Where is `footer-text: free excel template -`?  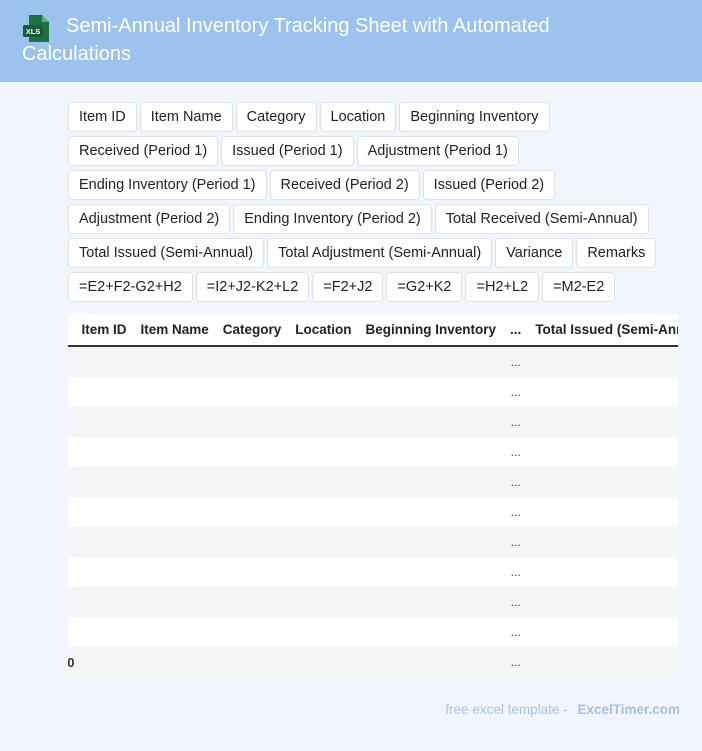
footer-text: free excel template - is located at coordinates (506, 709).